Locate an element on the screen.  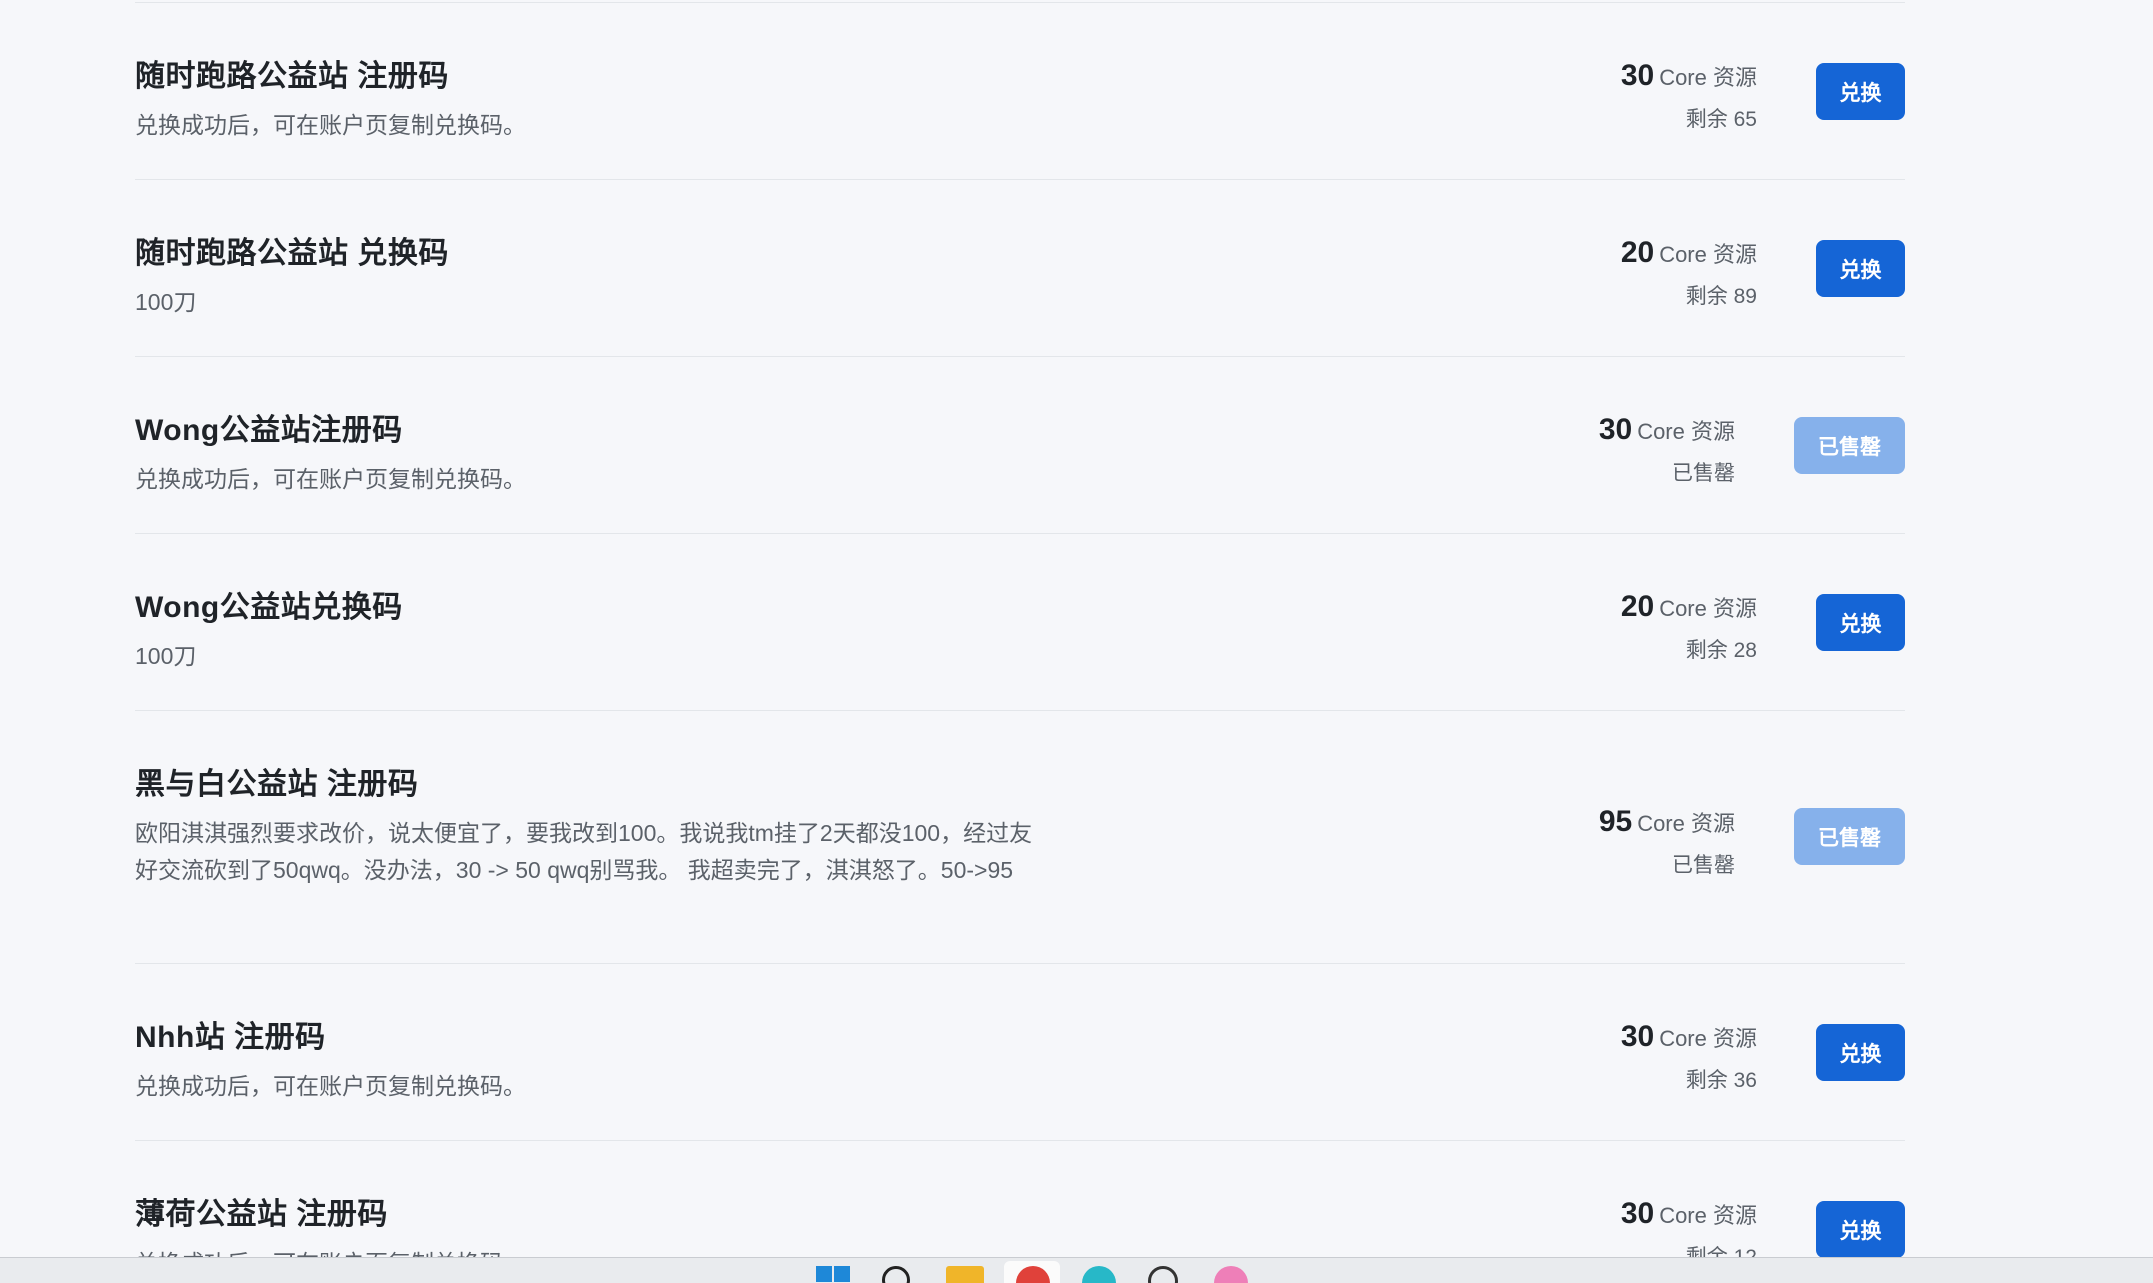
price-line: 95 Core 资源 is located at coordinates (1667, 822).